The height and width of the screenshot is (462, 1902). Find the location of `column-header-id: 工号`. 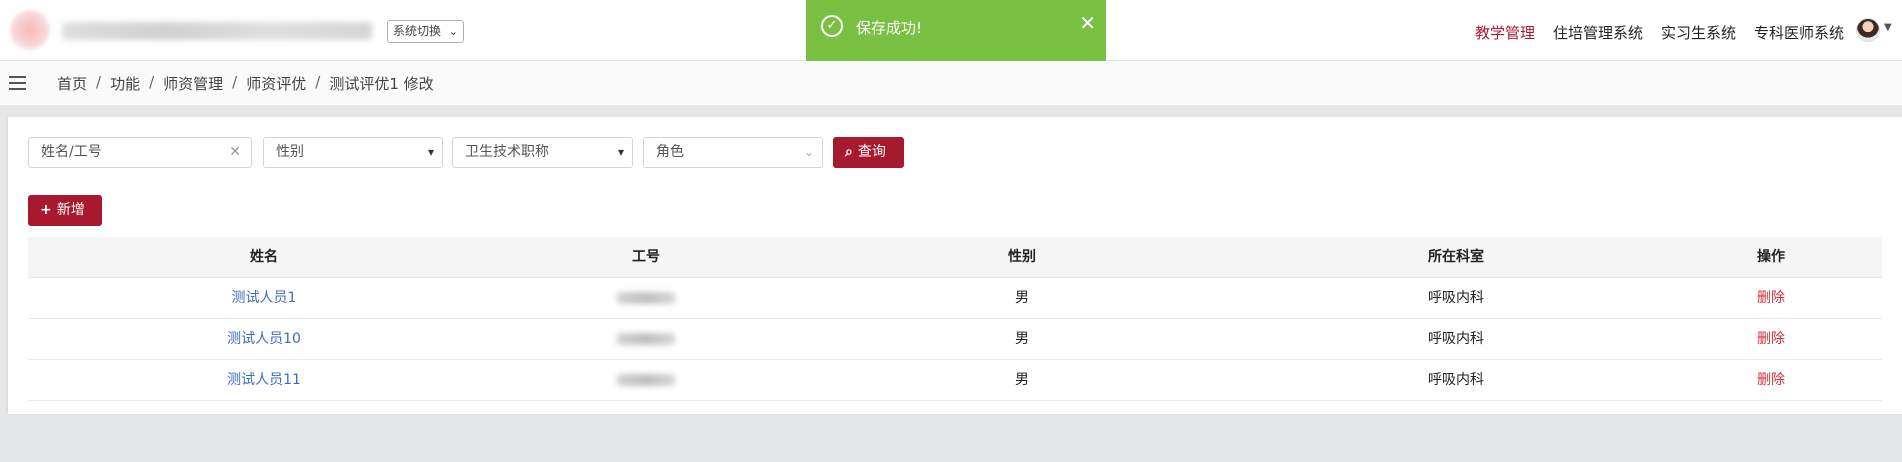

column-header-id: 工号 is located at coordinates (646, 257).